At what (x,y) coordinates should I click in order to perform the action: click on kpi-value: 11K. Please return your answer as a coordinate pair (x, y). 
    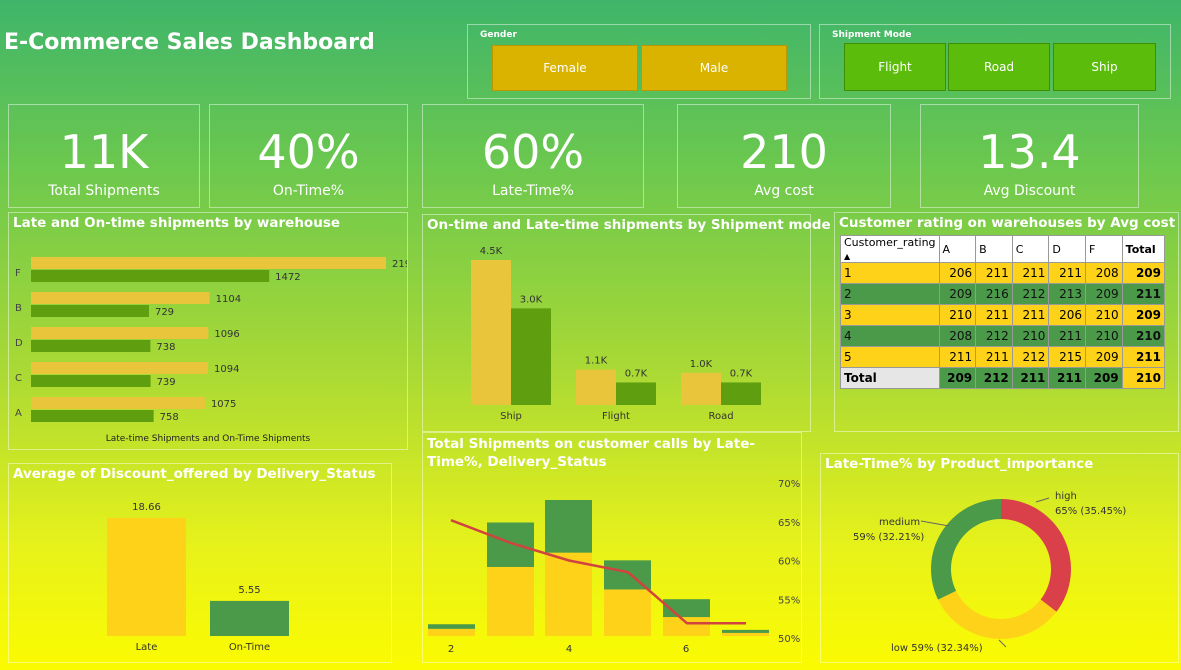
    Looking at the image, I should click on (104, 152).